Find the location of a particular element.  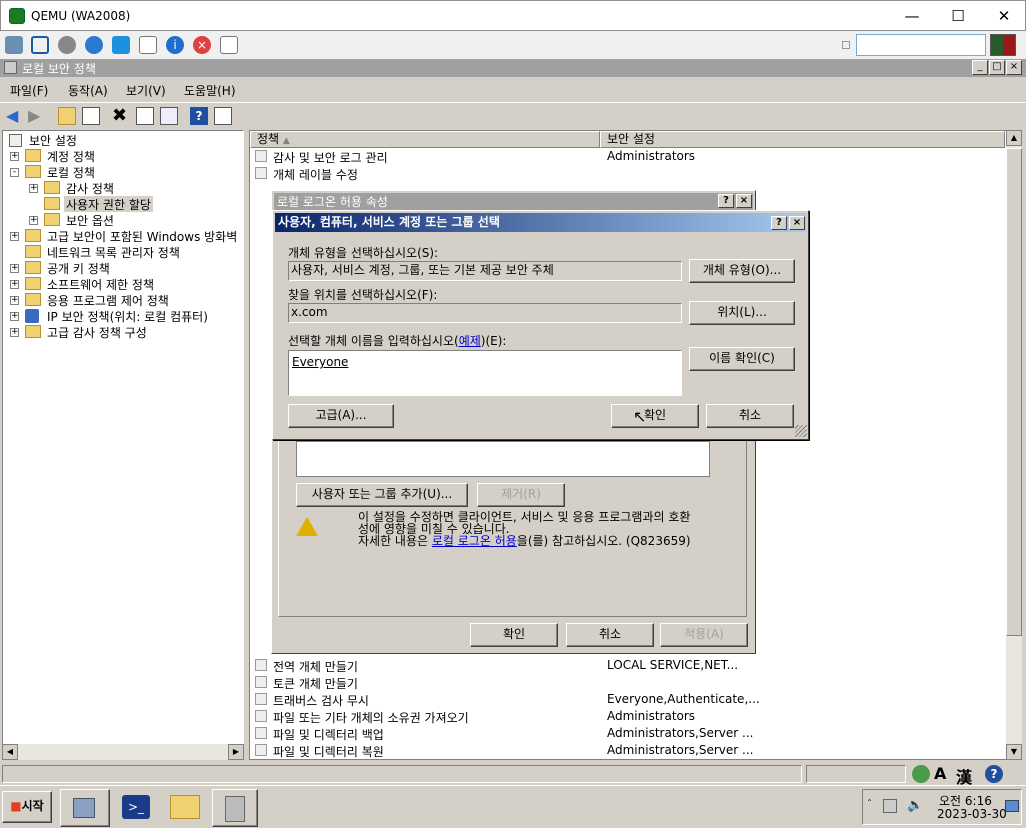

qemu-search-input is located at coordinates (921, 45).